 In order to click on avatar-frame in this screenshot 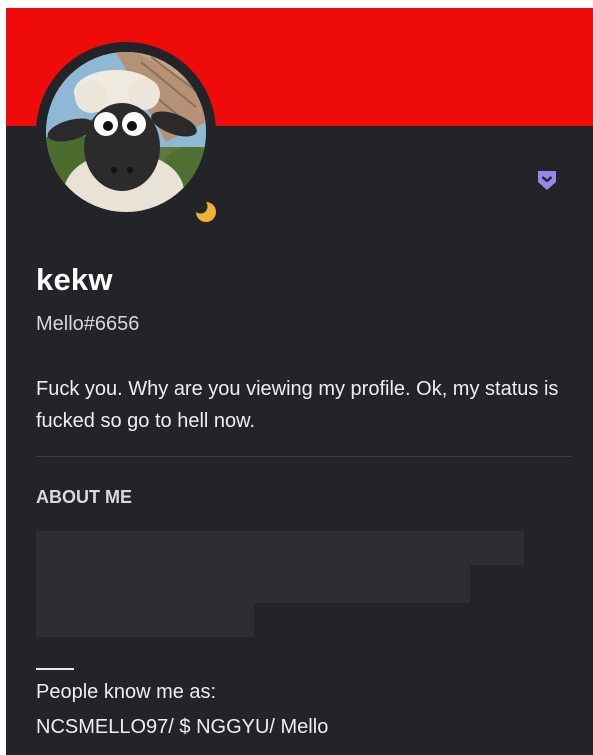, I will do `click(131, 137)`.